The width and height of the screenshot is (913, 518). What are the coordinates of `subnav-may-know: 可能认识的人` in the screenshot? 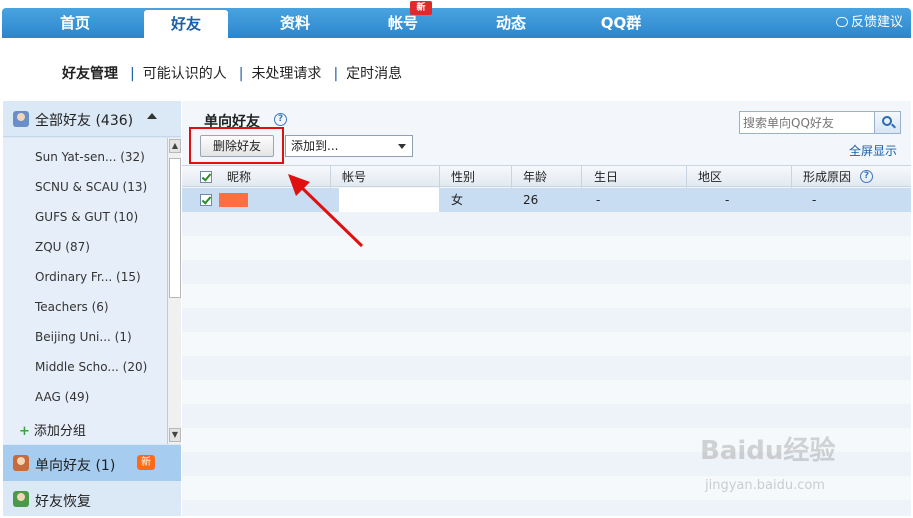 It's located at (185, 74).